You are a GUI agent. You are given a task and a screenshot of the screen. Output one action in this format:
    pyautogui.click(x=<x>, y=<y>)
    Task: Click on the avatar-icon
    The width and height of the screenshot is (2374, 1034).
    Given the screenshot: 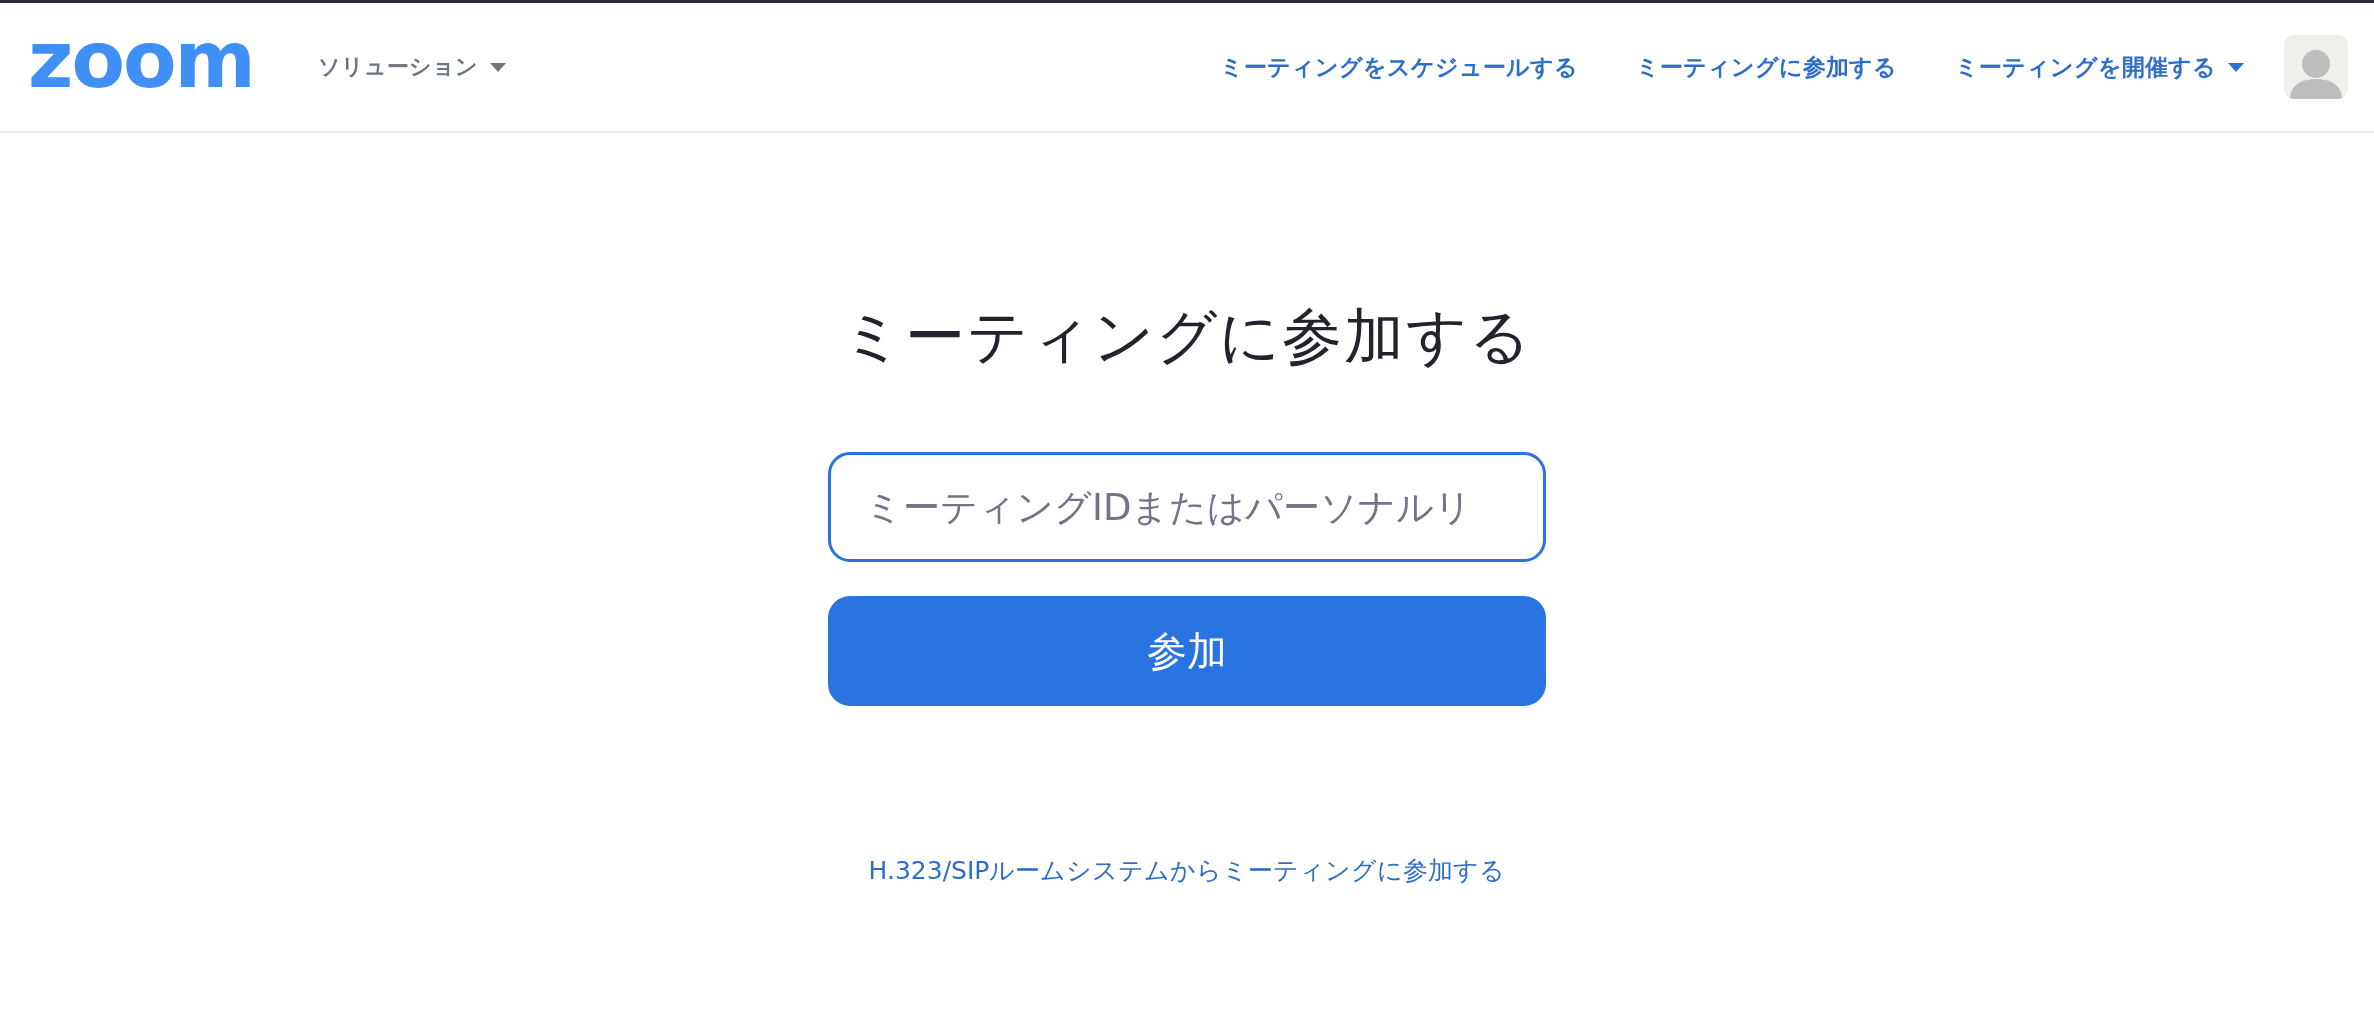 What is the action you would take?
    pyautogui.click(x=2316, y=67)
    